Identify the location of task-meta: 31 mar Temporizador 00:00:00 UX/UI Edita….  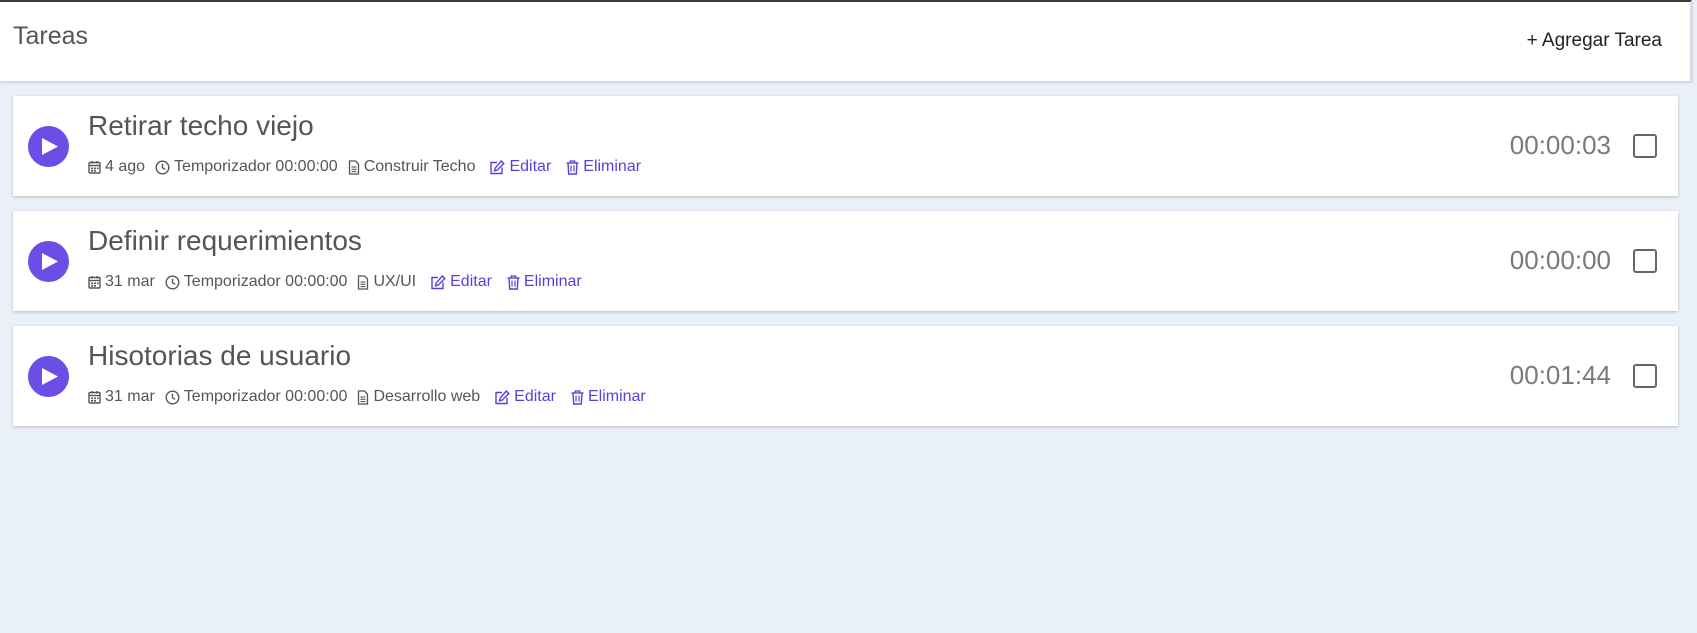
(340, 282).